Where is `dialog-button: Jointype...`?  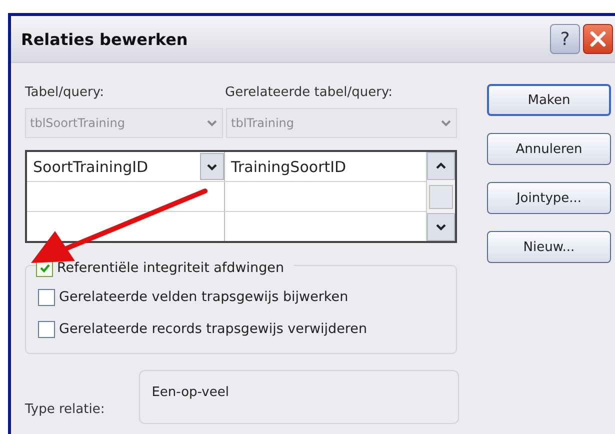
dialog-button: Jointype... is located at coordinates (549, 198).